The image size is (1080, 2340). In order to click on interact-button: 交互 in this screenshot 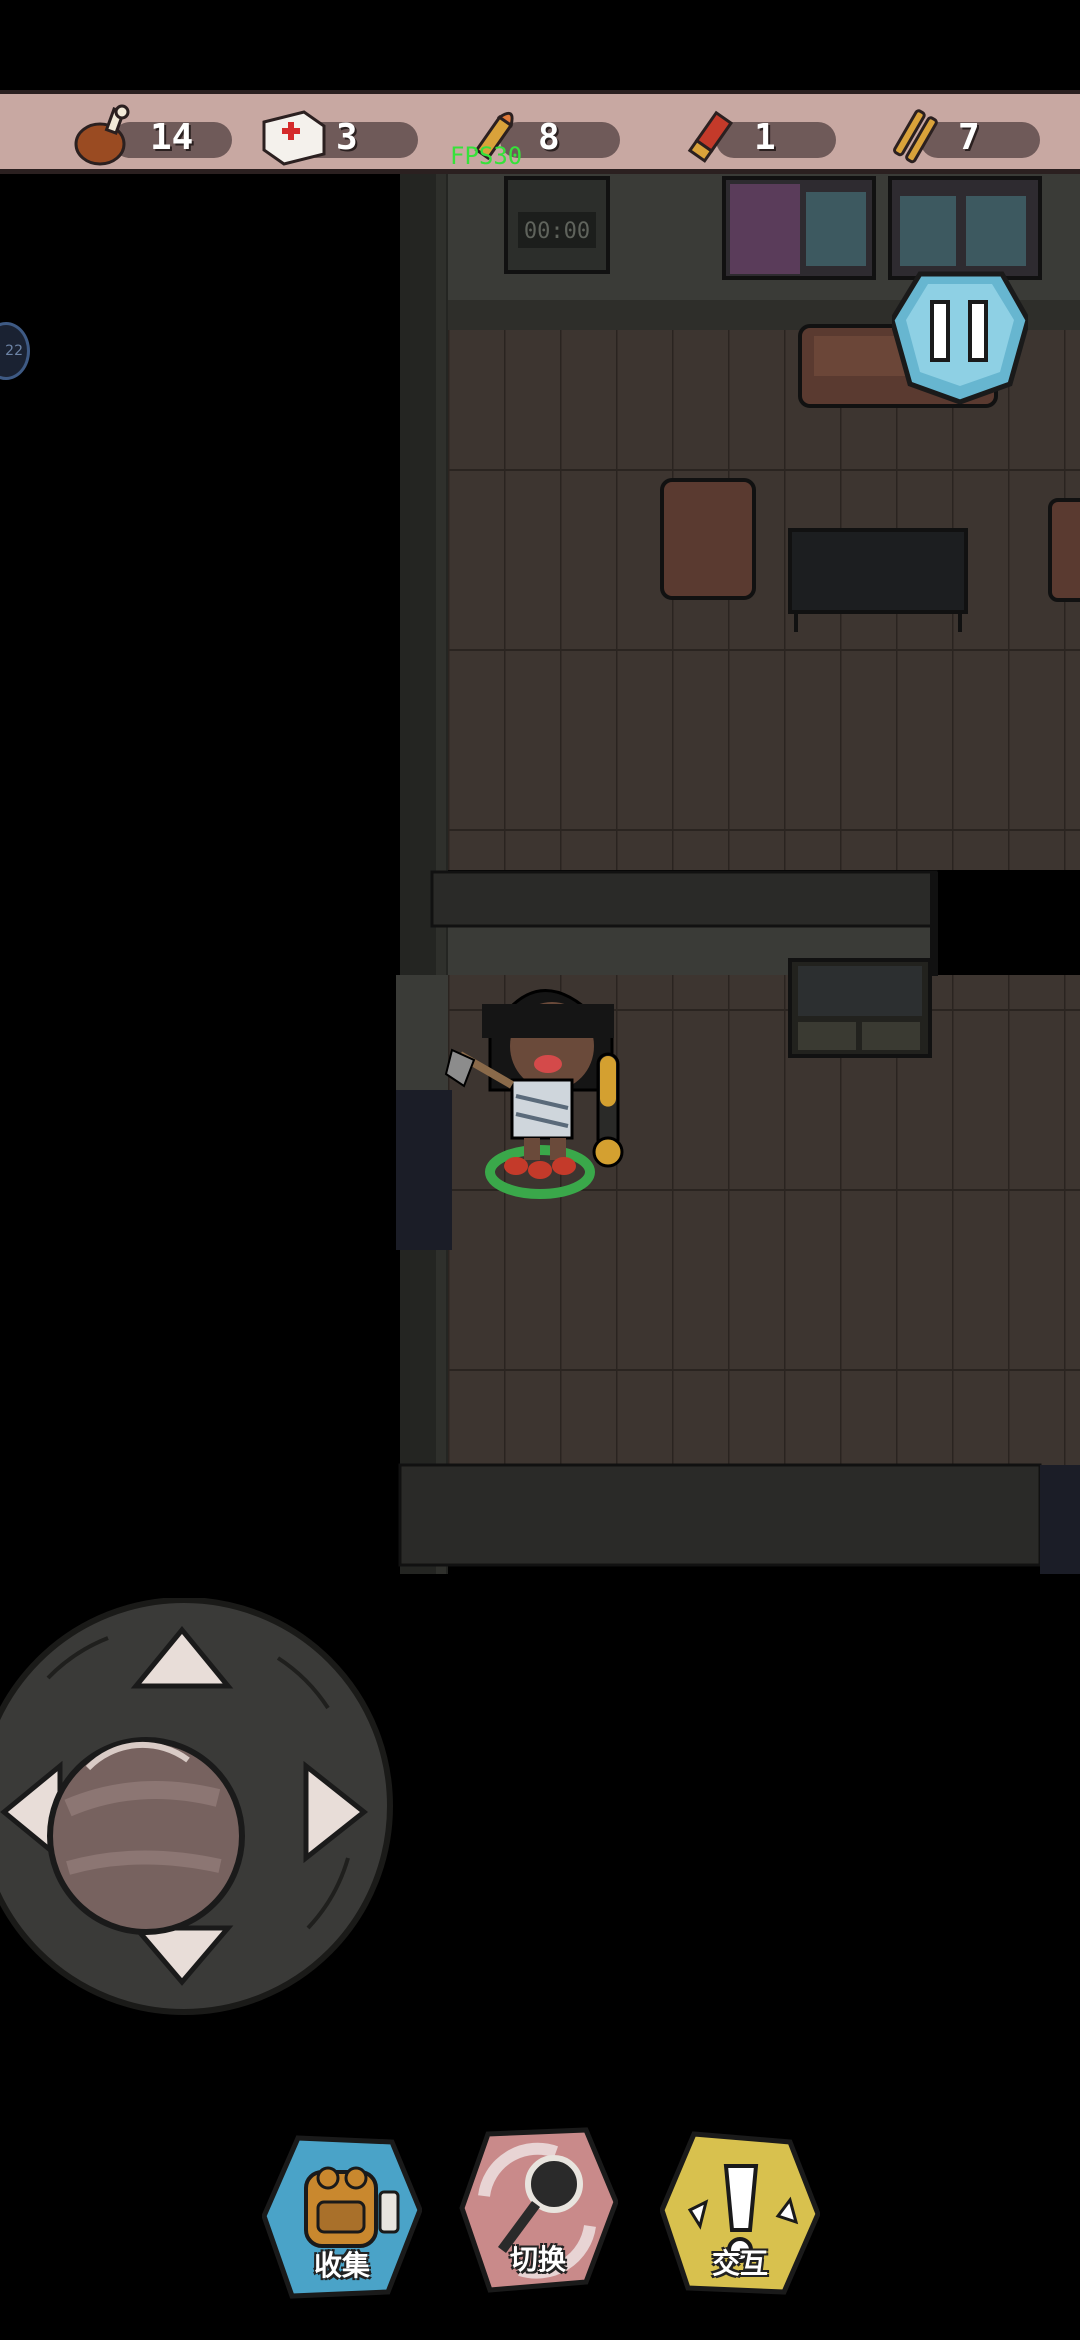, I will do `click(740, 2215)`.